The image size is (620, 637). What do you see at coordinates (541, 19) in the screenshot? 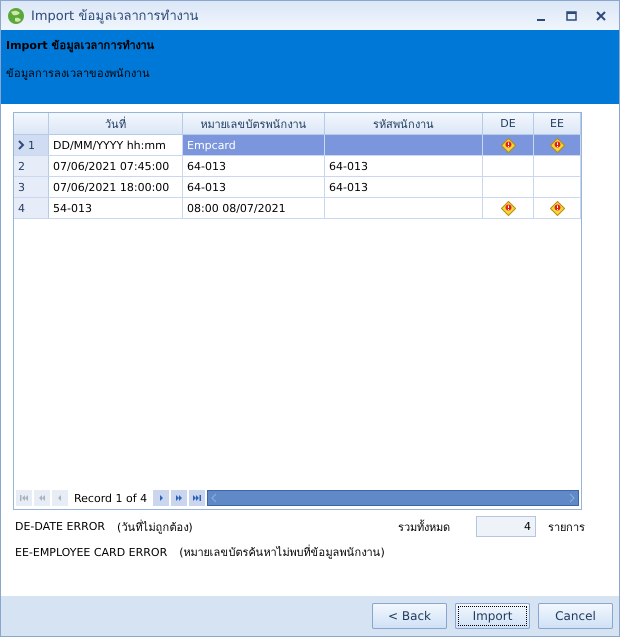
I see `minimize-icon` at bounding box center [541, 19].